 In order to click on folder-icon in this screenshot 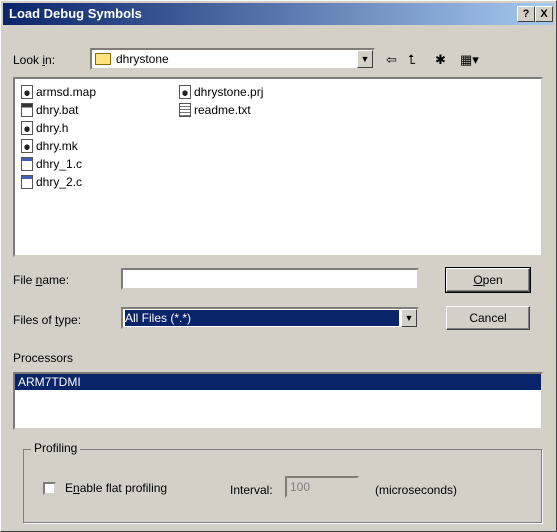, I will do `click(103, 59)`.